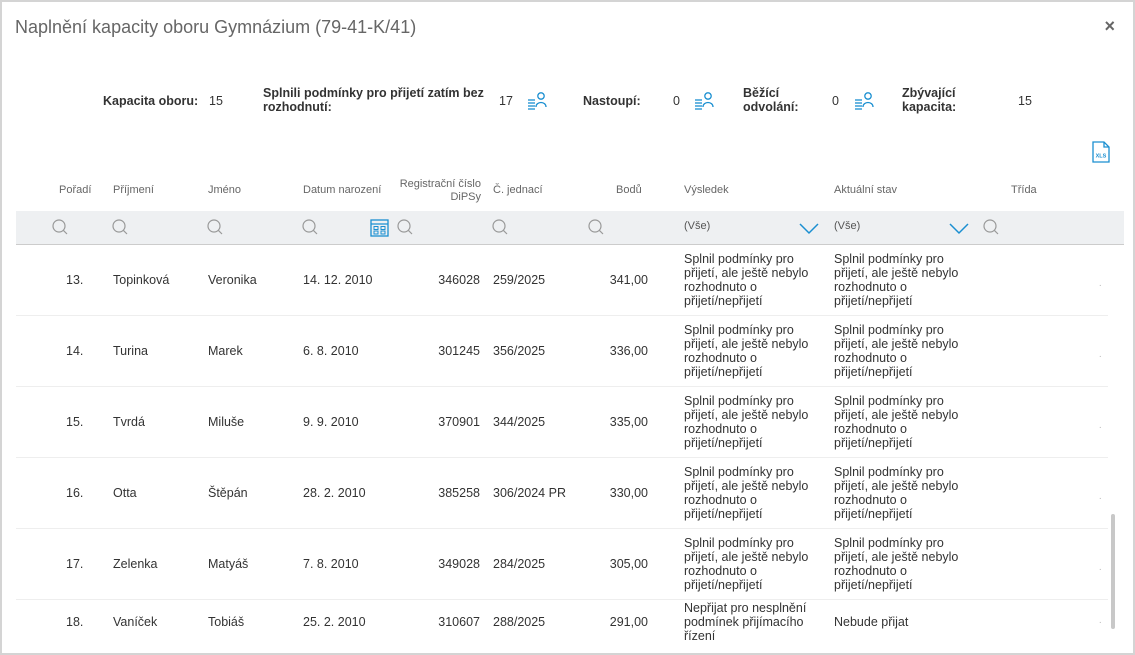 Image resolution: width=1135 pixels, height=655 pixels. I want to click on cell-reg: 346028, so click(459, 280).